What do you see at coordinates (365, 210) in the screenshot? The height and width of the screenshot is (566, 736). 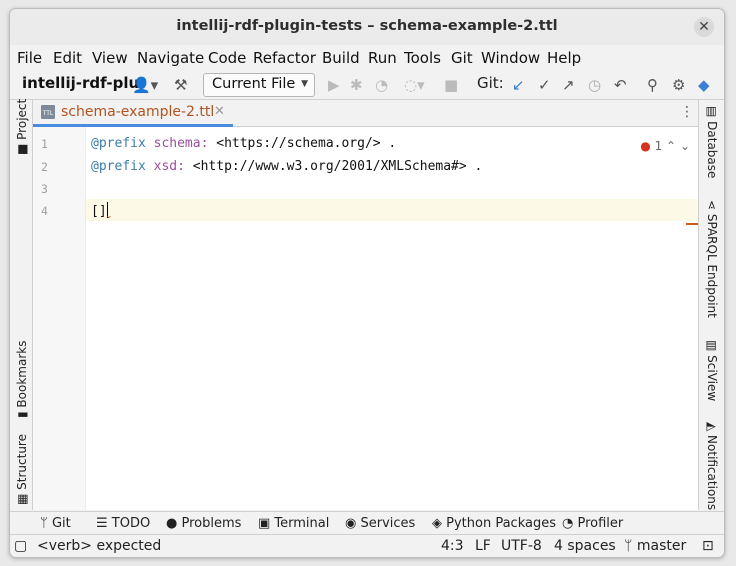 I see `caret-row-highlight` at bounding box center [365, 210].